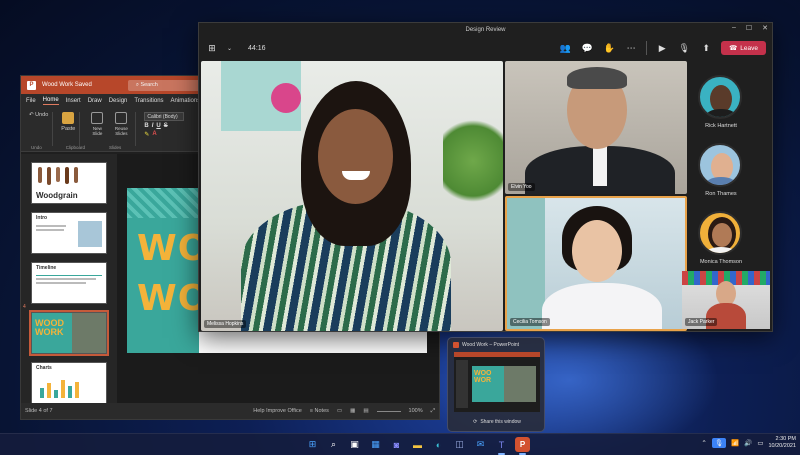 The height and width of the screenshot is (455, 800). What do you see at coordinates (31, 85) in the screenshot?
I see `powerpoint-logo-icon: P` at bounding box center [31, 85].